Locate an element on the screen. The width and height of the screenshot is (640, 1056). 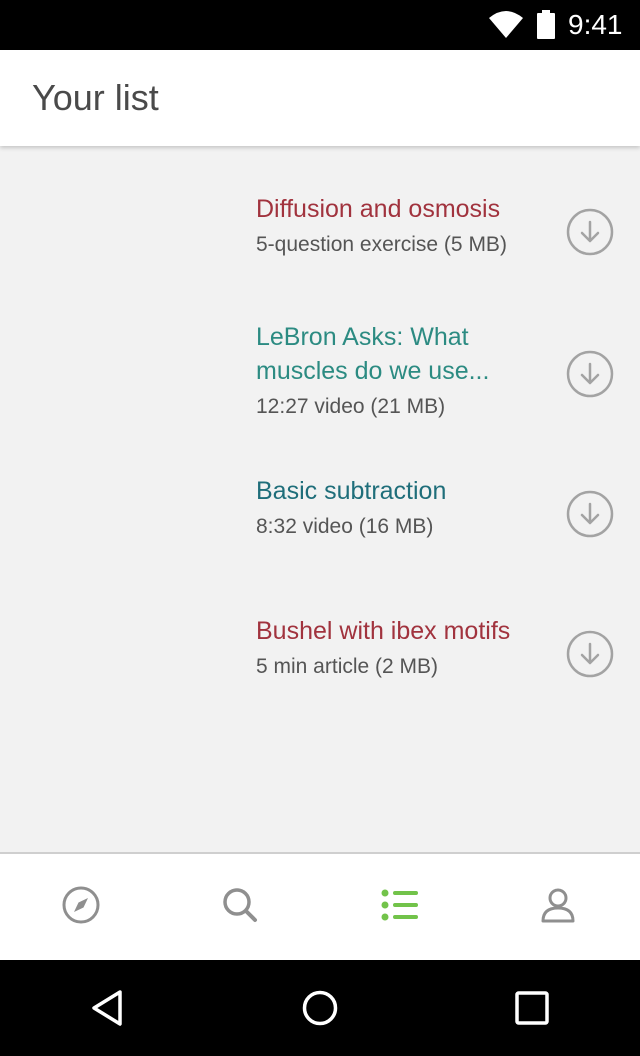
recents-icon is located at coordinates (532, 1008).